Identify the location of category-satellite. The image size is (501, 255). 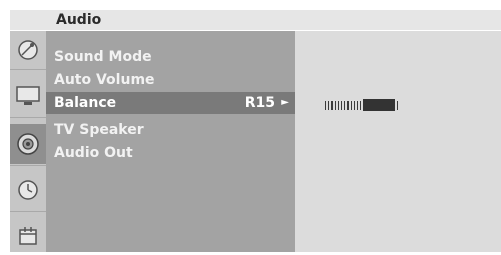
(28, 50).